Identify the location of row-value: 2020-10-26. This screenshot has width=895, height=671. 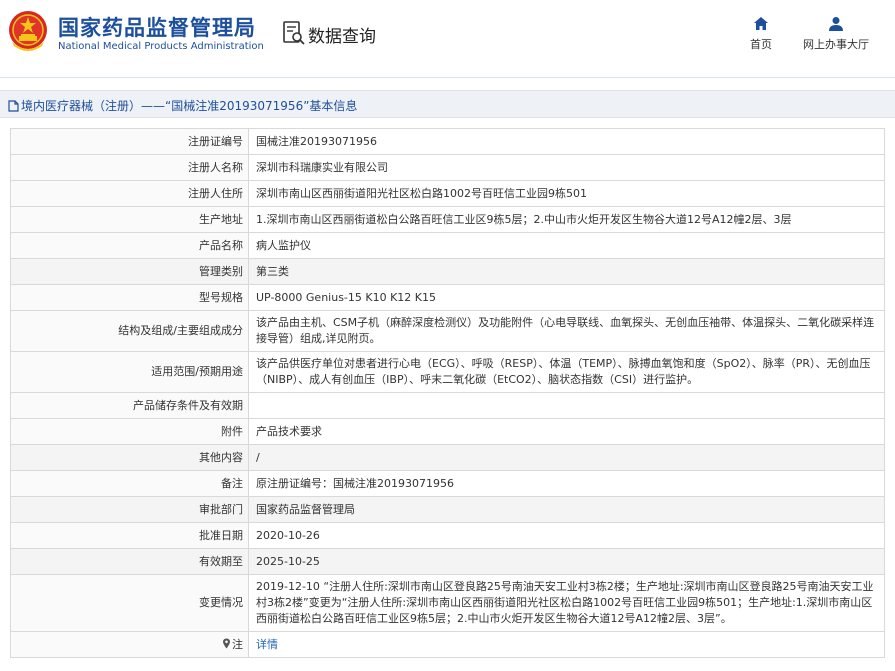
(566, 535).